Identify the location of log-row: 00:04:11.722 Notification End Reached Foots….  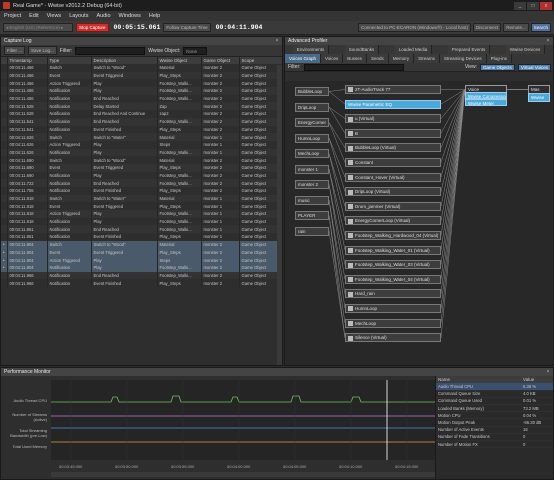
(141, 183).